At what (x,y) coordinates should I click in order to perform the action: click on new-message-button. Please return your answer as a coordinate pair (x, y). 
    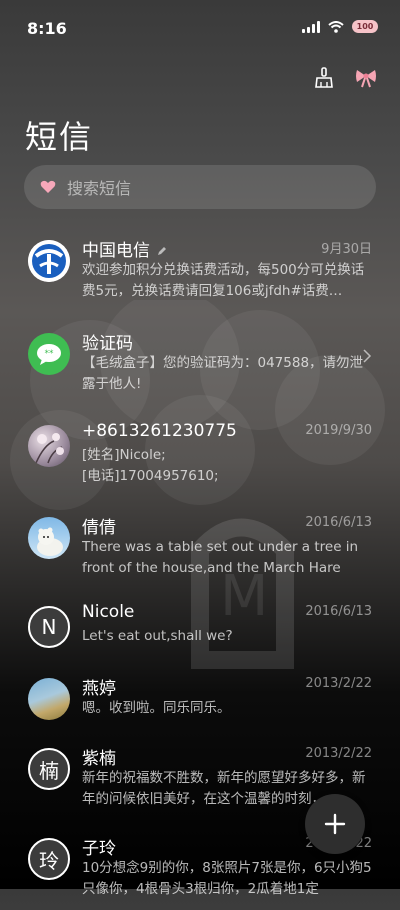
    Looking at the image, I should click on (335, 824).